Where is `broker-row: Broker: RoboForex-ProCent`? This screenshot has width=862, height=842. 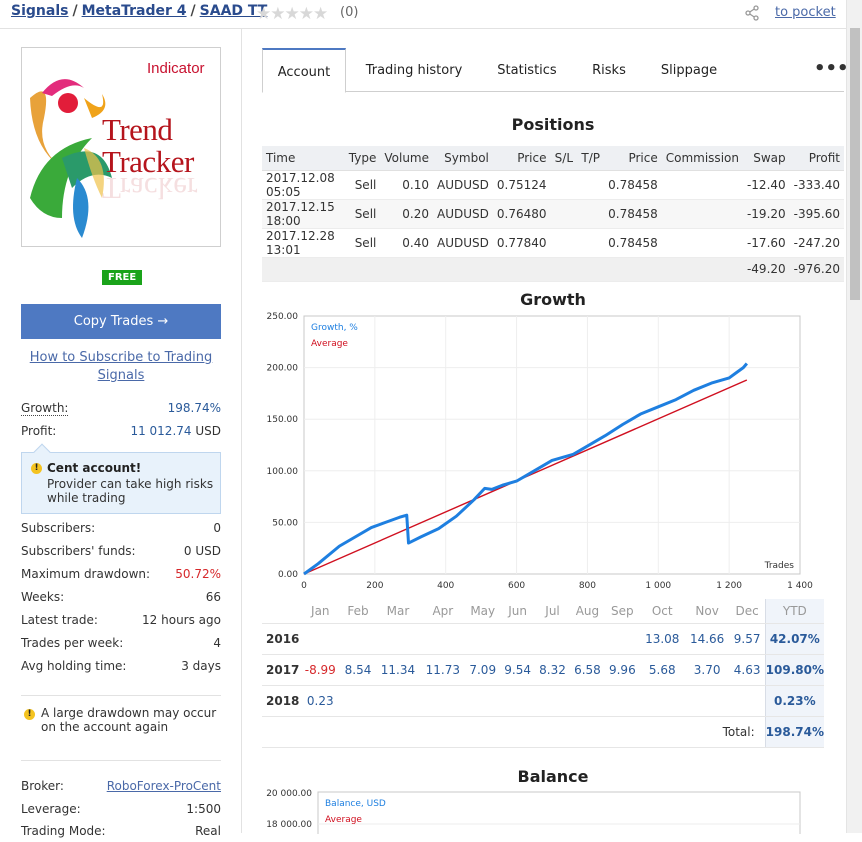
broker-row: Broker: RoboForex-ProCent is located at coordinates (121, 788).